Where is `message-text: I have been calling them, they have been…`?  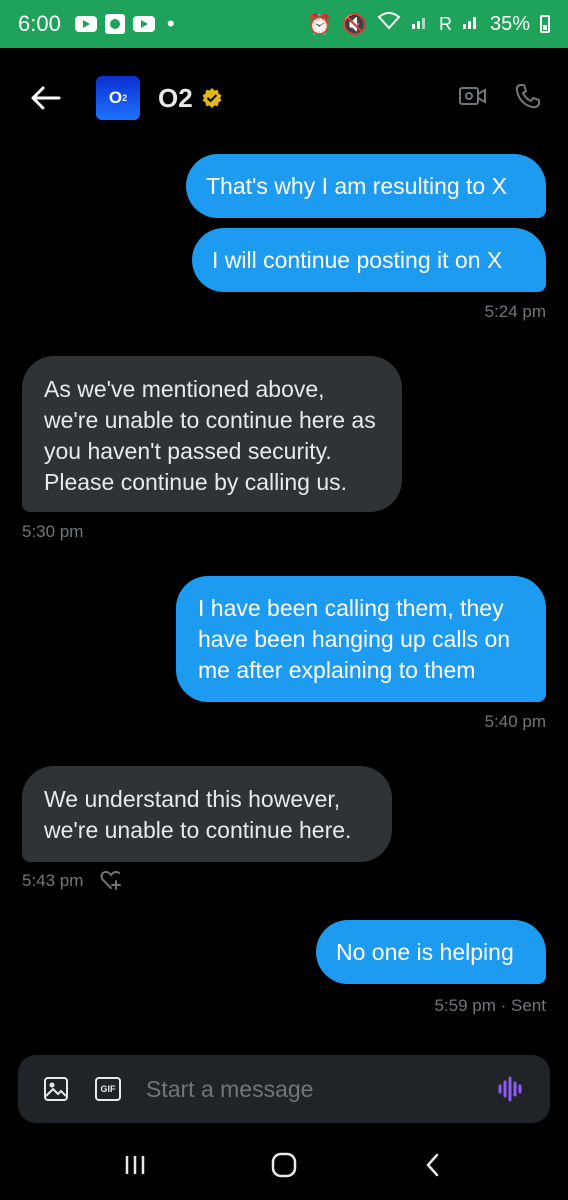 message-text: I have been calling them, they have been… is located at coordinates (354, 639).